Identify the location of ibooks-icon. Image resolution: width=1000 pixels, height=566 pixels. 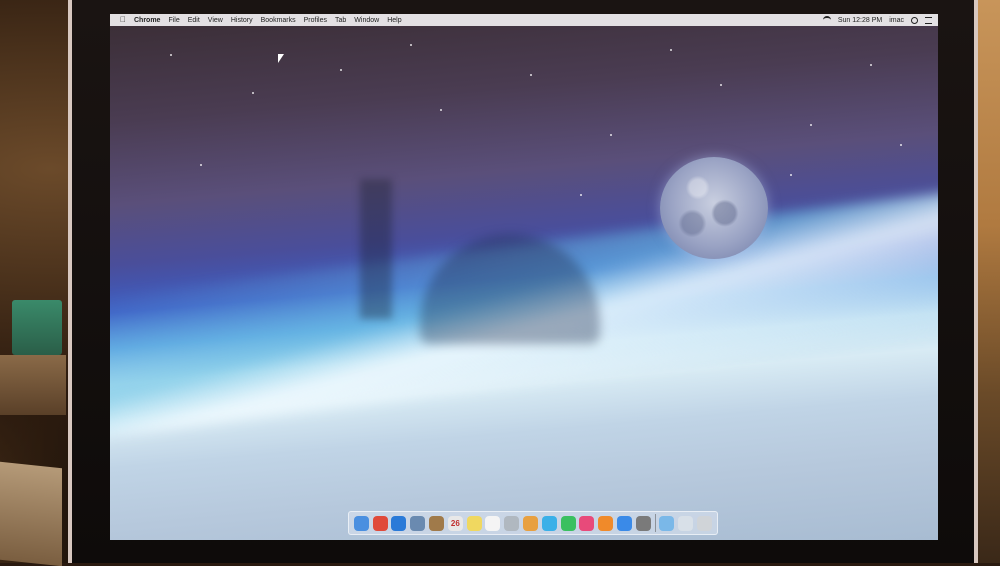
(606, 523).